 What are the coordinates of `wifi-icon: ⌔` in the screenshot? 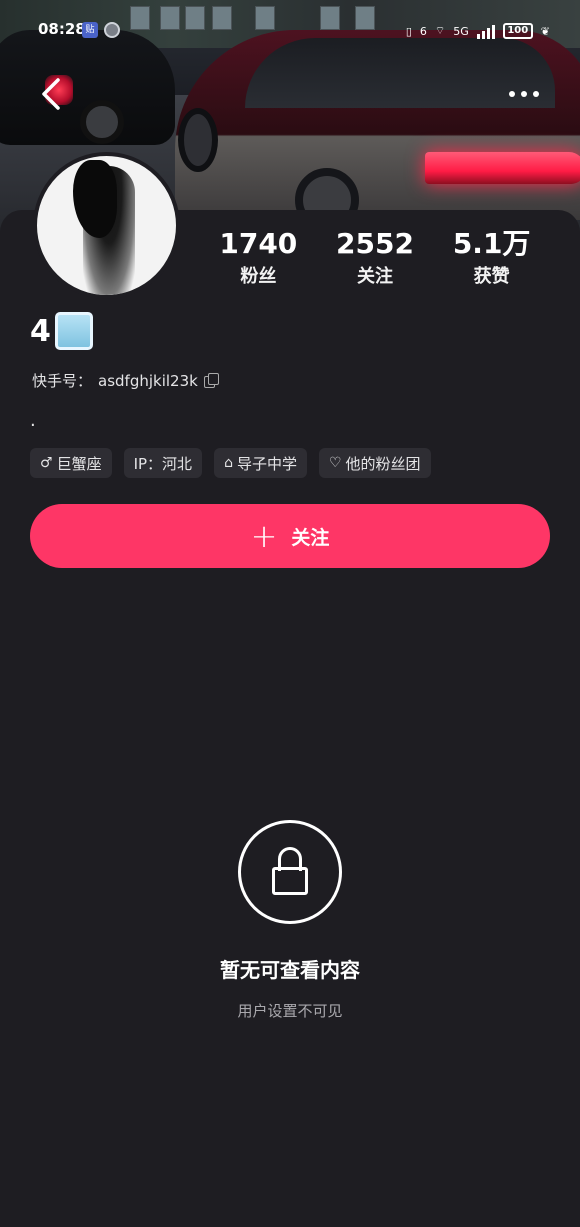 It's located at (440, 30).